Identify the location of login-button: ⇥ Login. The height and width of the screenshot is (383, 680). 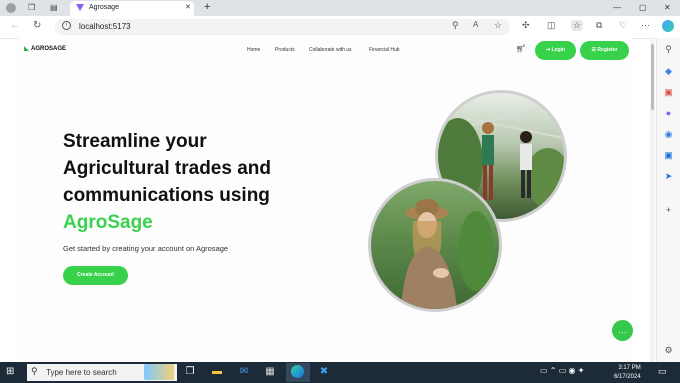
(555, 50).